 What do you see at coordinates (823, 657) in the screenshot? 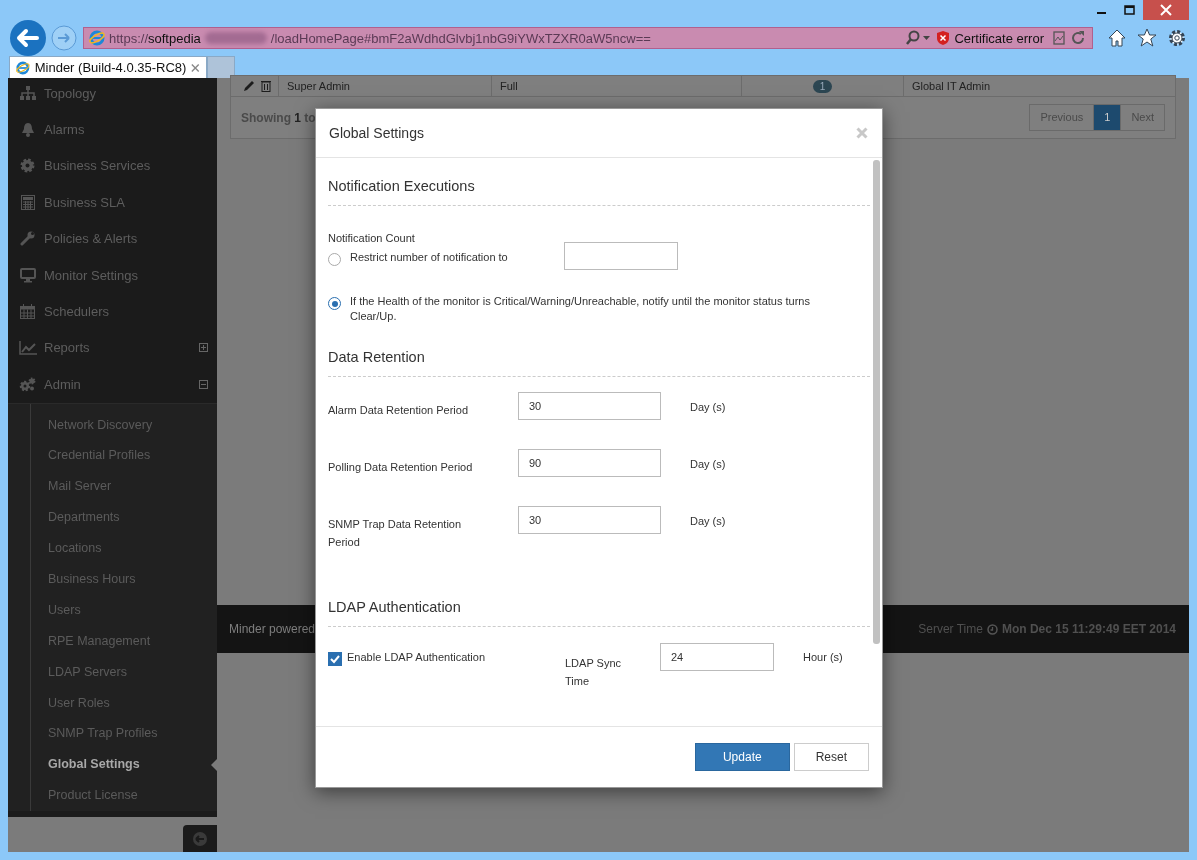
I see `unit-label: Hour (s)` at bounding box center [823, 657].